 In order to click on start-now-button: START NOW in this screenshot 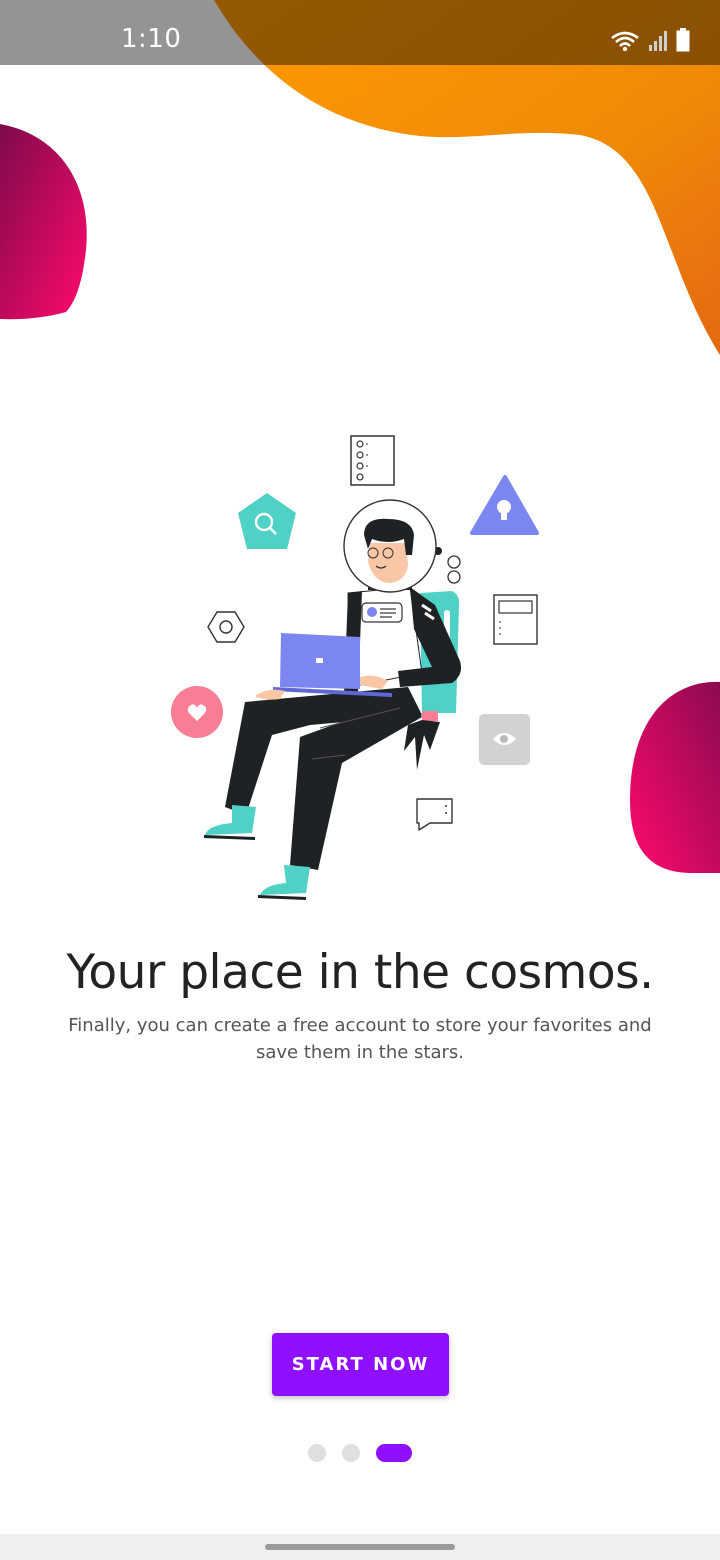, I will do `click(360, 1364)`.